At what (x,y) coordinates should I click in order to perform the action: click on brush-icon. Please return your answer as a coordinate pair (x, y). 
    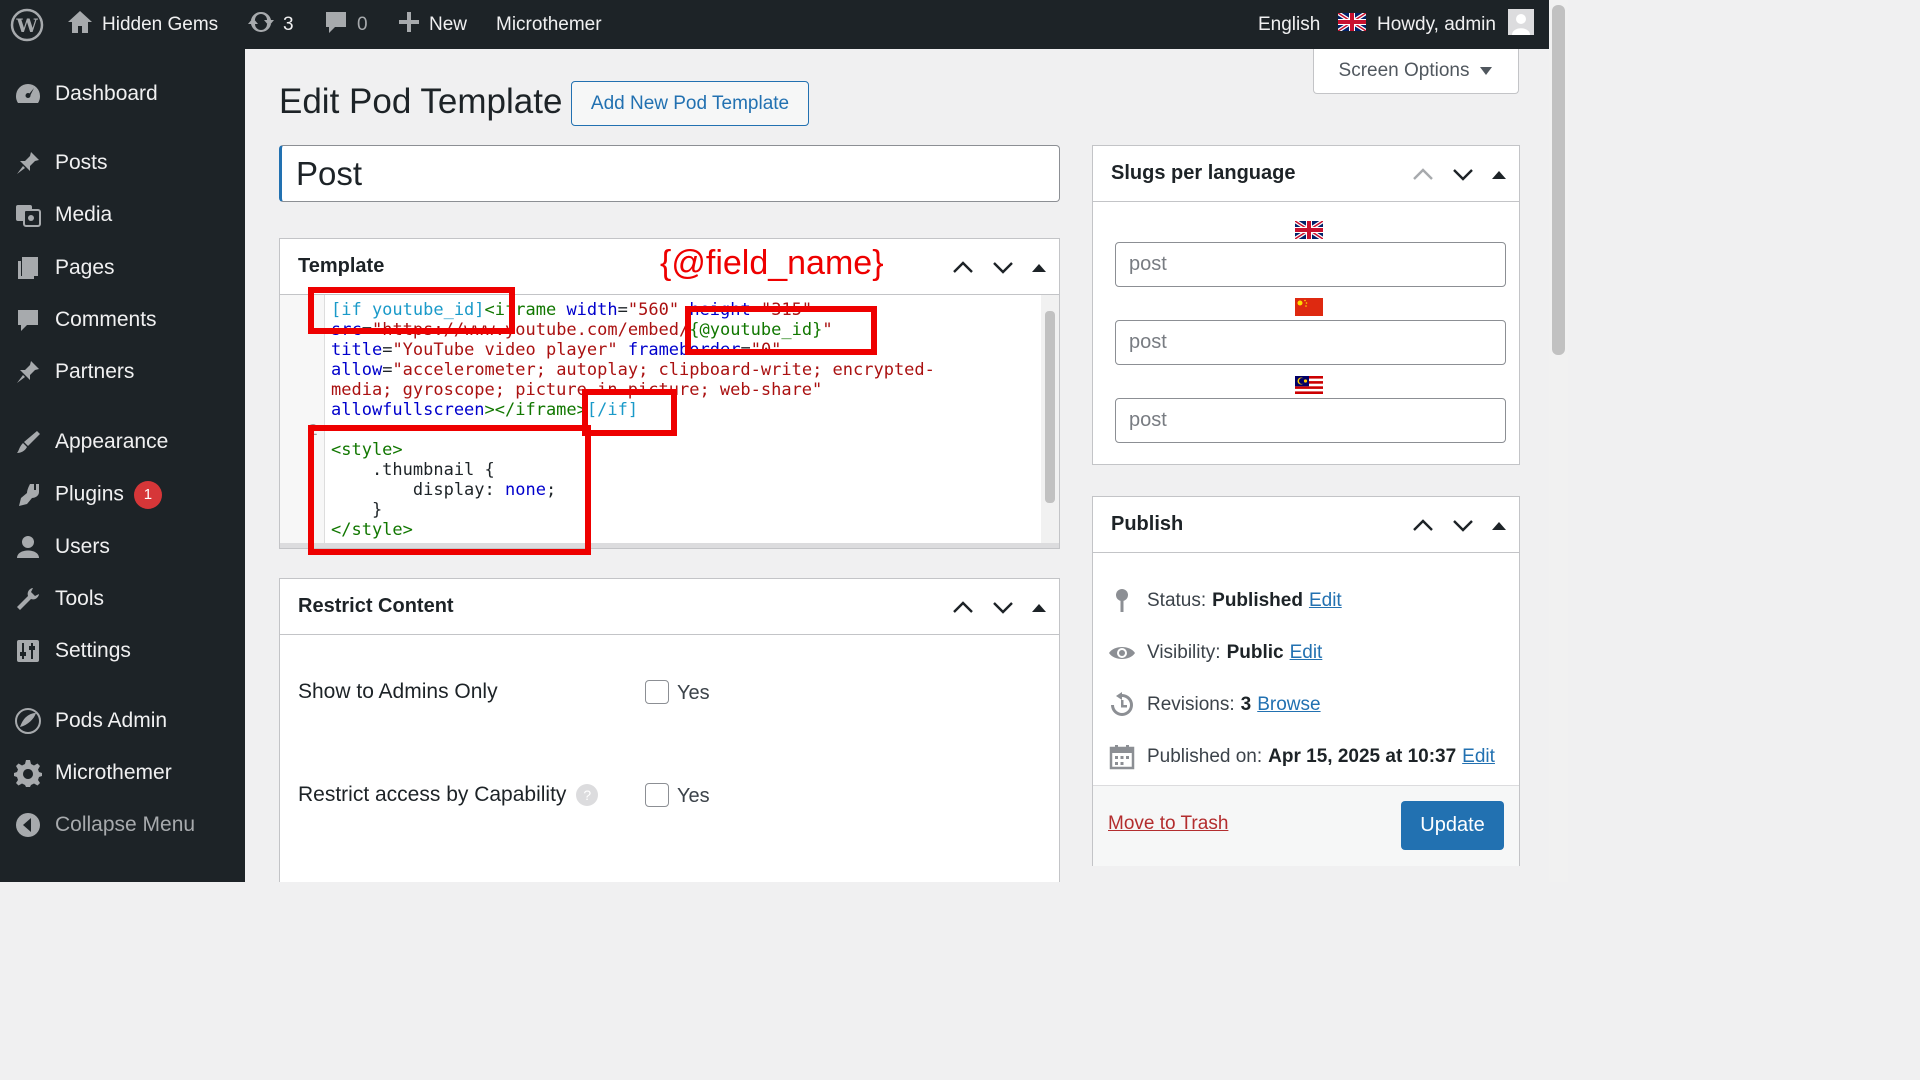
    Looking at the image, I should click on (28, 442).